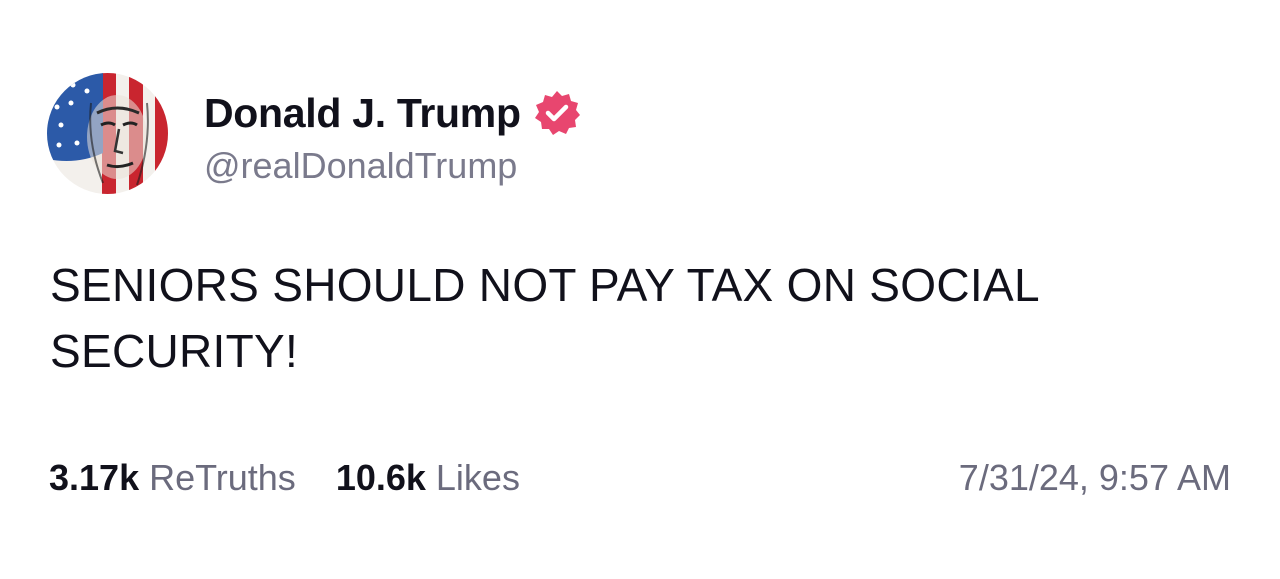 This screenshot has height=579, width=1280. I want to click on retruths-label: ReTruths, so click(222, 477).